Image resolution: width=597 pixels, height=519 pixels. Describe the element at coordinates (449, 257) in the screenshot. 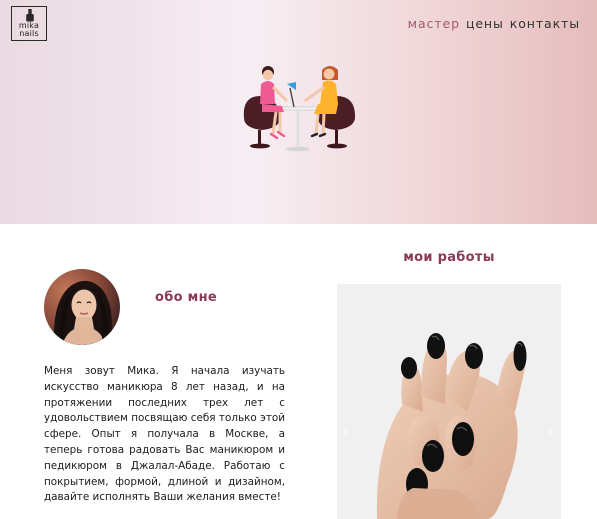

I see `works-title: мои работы` at that location.